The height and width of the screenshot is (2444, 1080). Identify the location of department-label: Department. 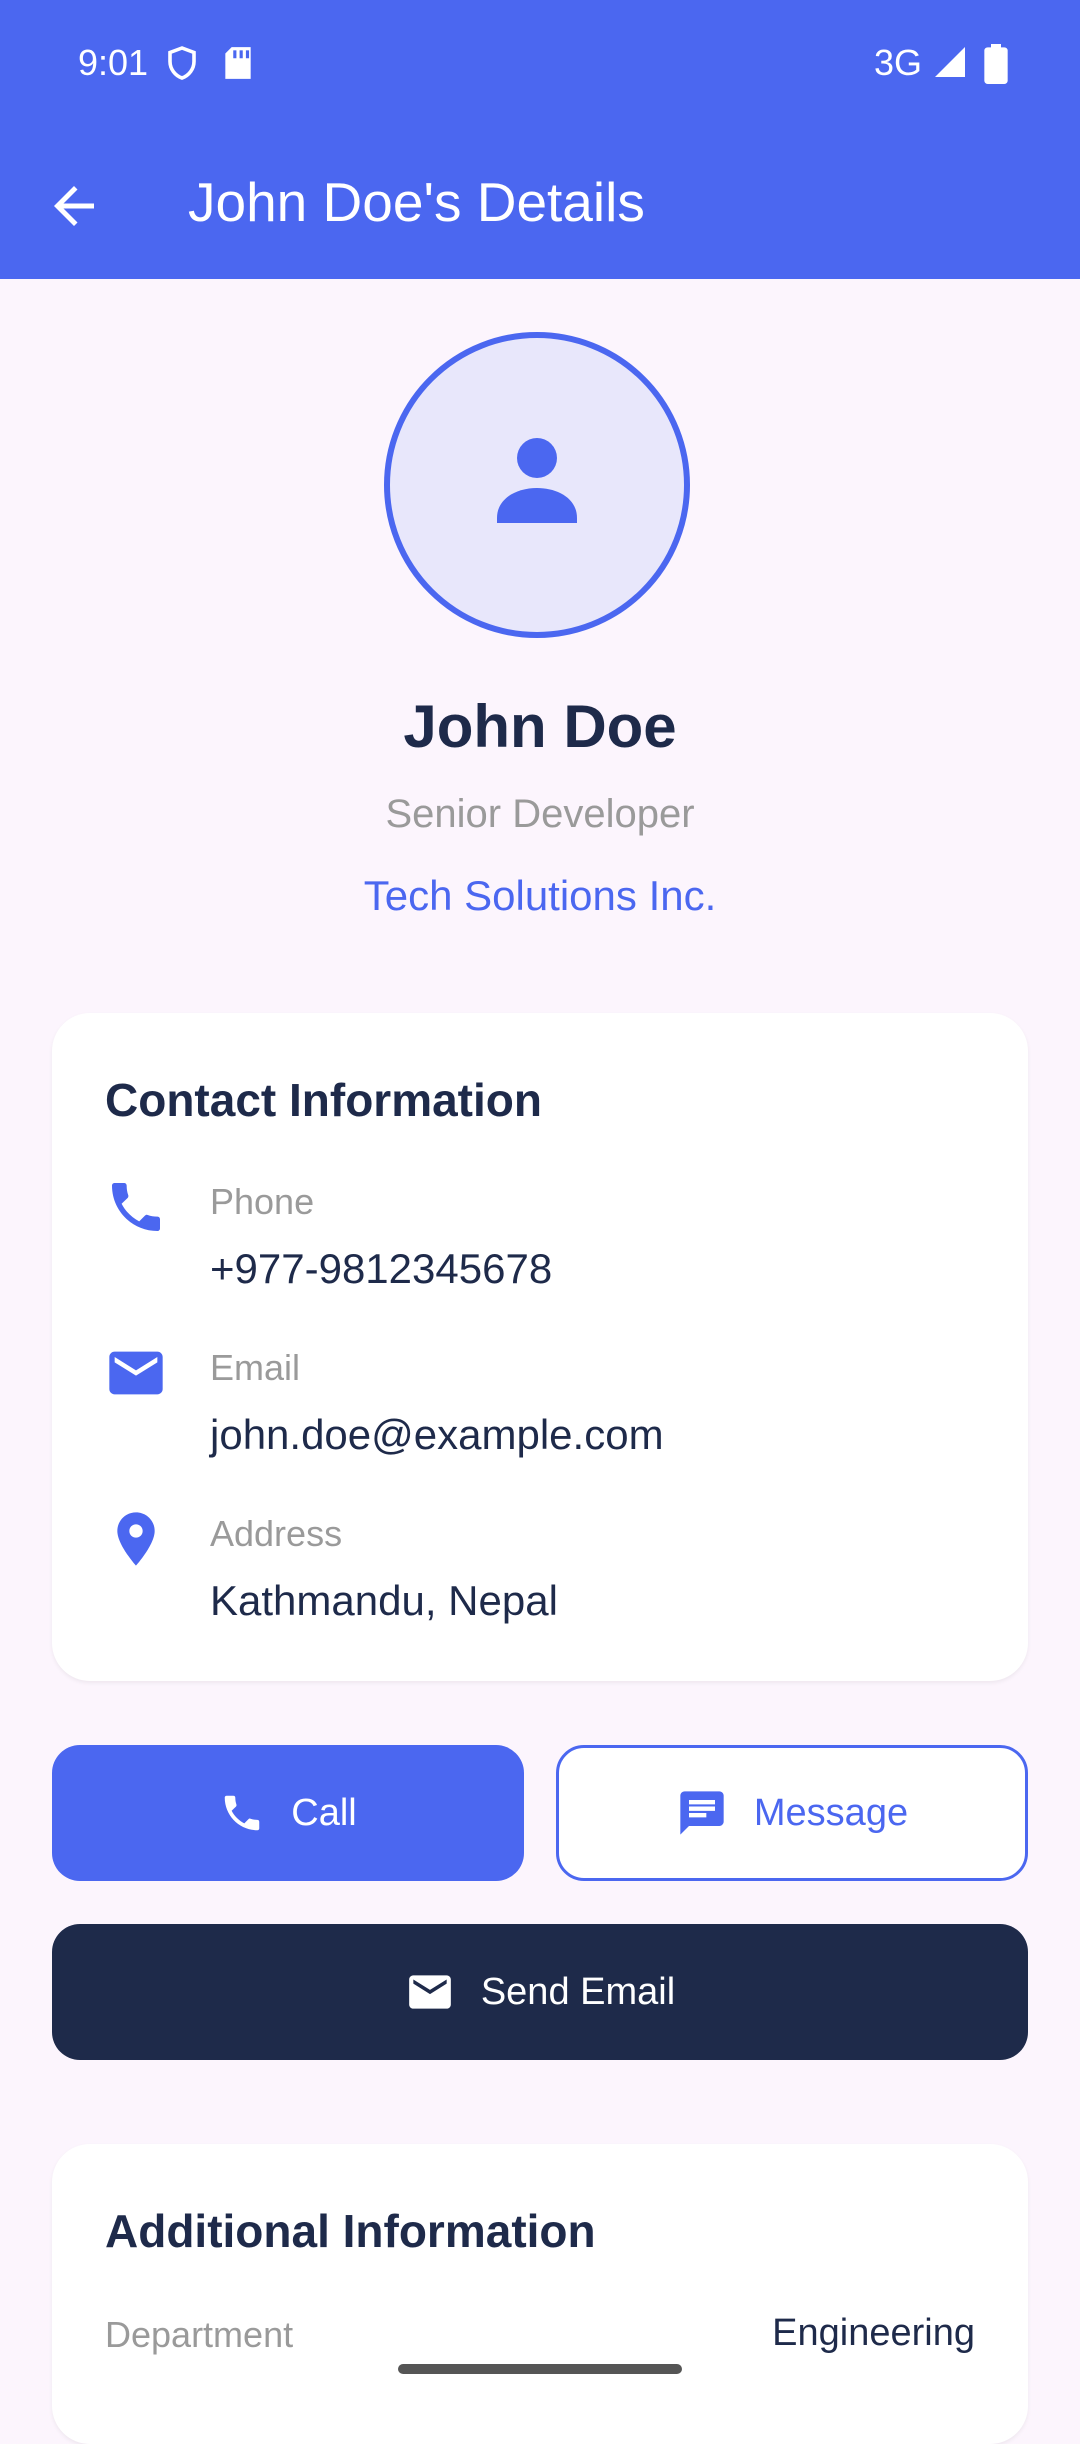
(199, 2334).